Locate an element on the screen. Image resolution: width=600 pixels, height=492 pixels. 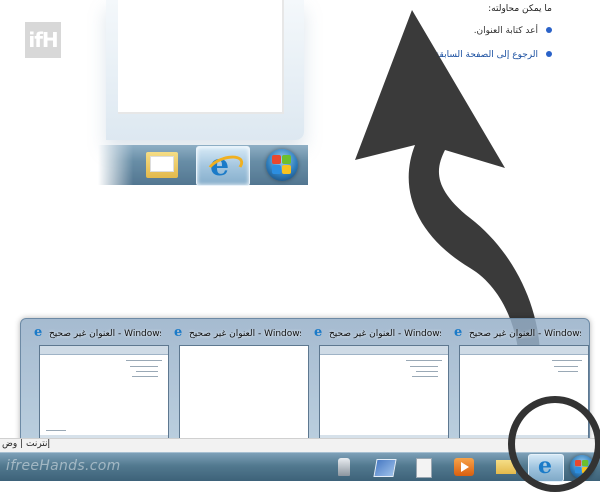
site-watermark: ifreeHands.com is located at coordinates (63, 466).